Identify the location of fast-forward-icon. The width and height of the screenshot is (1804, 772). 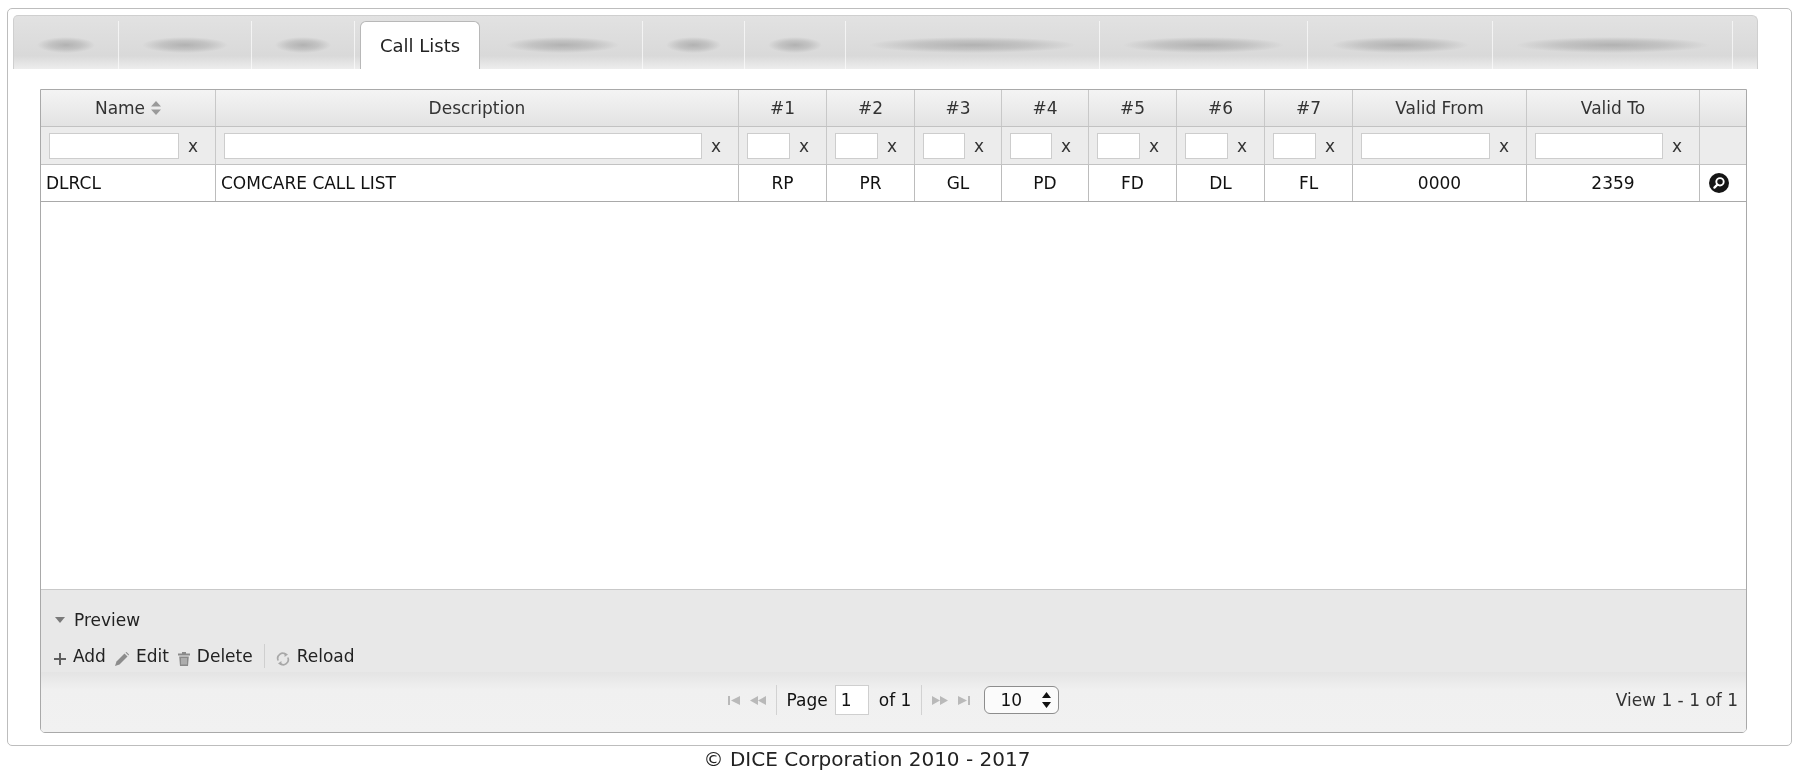
(940, 700).